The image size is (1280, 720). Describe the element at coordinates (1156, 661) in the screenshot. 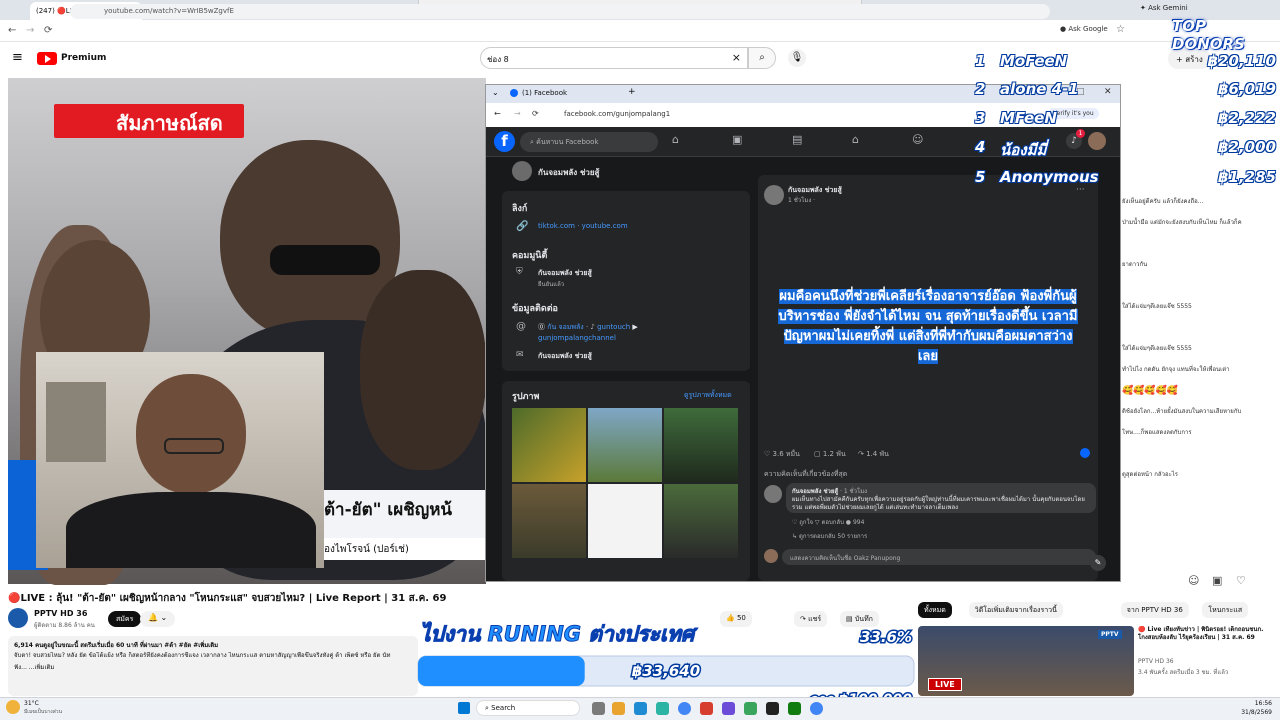

I see `suggested-channel: PPTV HD 36` at that location.